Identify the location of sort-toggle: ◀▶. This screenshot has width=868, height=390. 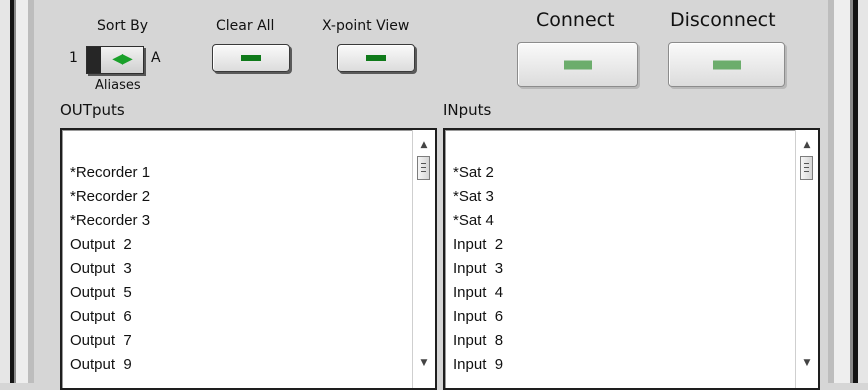
(115, 60).